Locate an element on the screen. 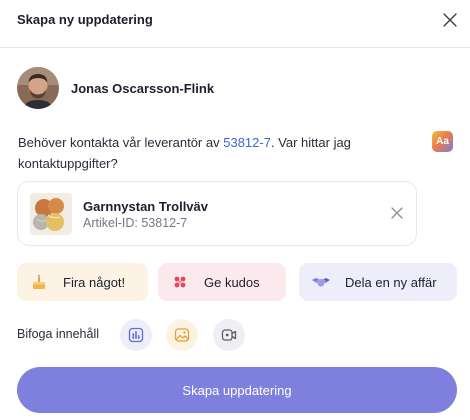 The image size is (470, 420). avatar is located at coordinates (38, 88).